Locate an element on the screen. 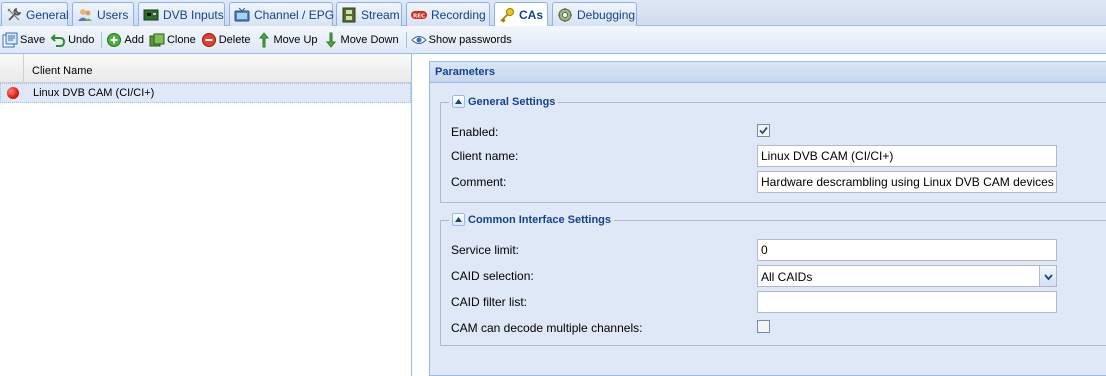 The image size is (1106, 376). caid-filter-row: CAID filter list: is located at coordinates (773, 302).